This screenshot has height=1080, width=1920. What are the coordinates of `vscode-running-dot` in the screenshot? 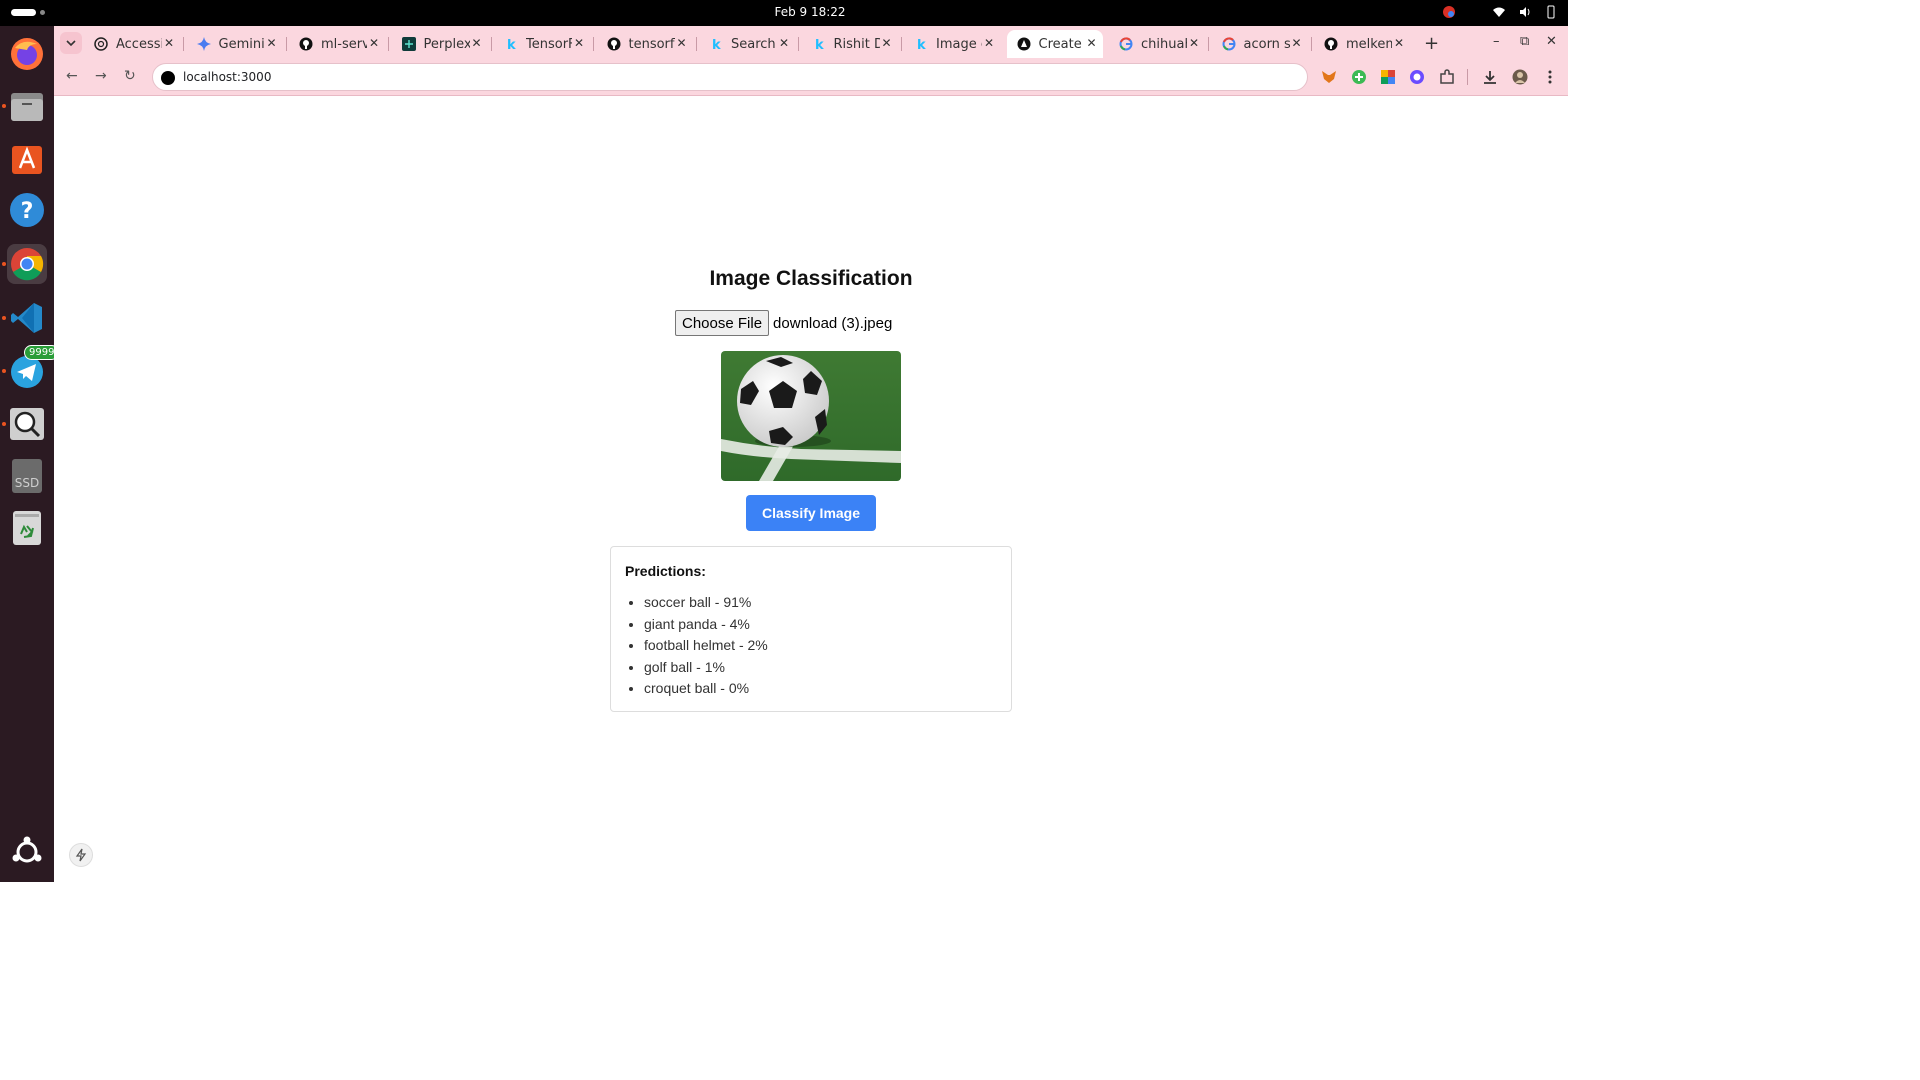 It's located at (4, 318).